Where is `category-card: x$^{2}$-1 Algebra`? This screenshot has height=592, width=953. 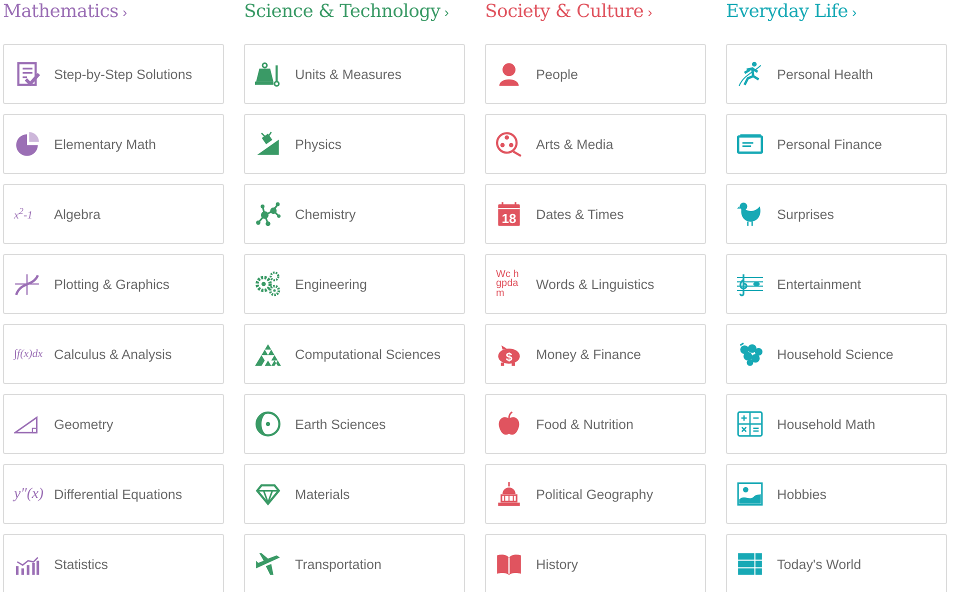
category-card: x$^{2}$-1 Algebra is located at coordinates (113, 214).